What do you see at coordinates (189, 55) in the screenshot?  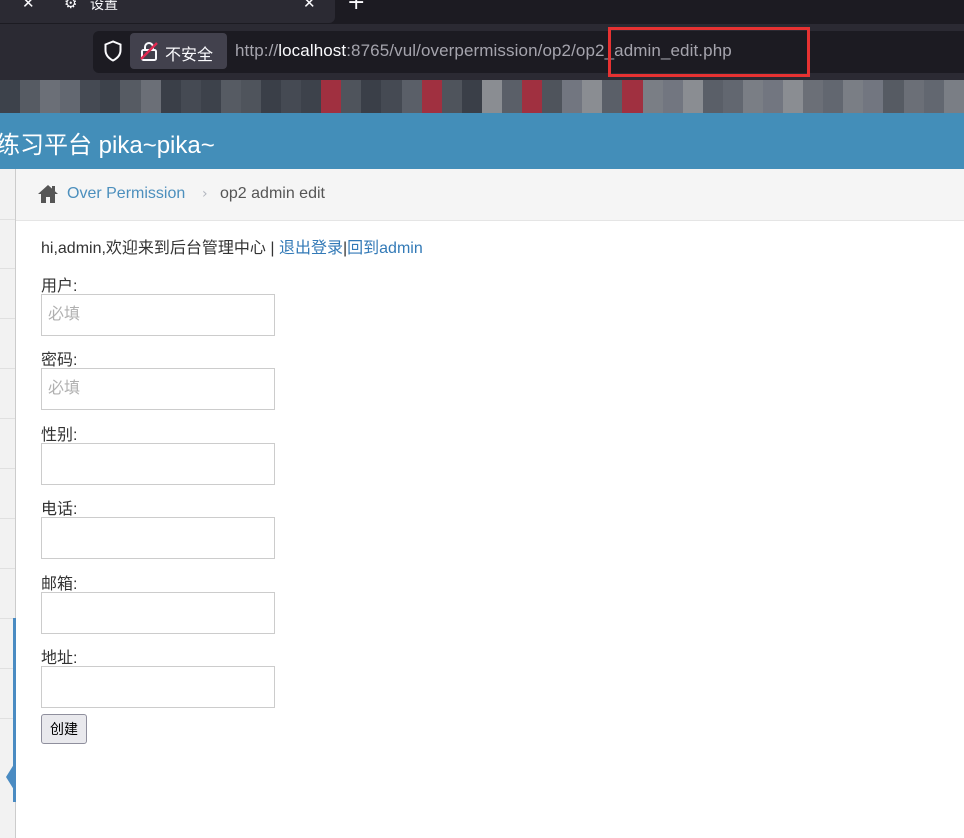 I see `security-label: 不安全` at bounding box center [189, 55].